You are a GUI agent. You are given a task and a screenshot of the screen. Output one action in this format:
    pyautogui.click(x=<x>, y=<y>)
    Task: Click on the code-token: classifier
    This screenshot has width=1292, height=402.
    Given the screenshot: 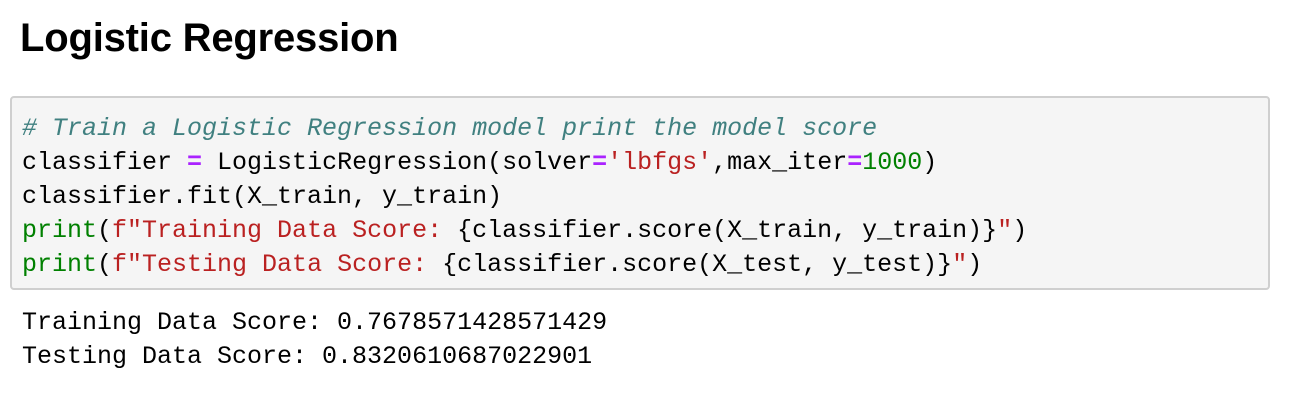 What is the action you would take?
    pyautogui.click(x=105, y=162)
    